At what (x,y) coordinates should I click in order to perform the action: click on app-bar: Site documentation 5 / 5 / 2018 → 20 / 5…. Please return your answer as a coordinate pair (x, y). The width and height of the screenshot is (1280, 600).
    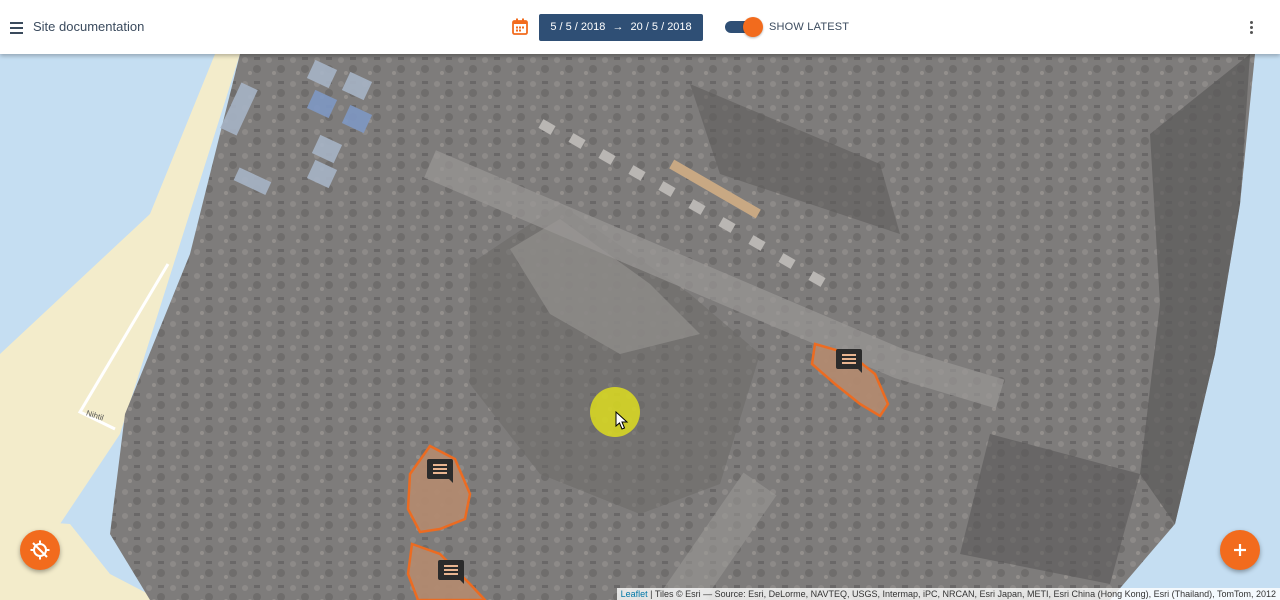
    Looking at the image, I should click on (640, 27).